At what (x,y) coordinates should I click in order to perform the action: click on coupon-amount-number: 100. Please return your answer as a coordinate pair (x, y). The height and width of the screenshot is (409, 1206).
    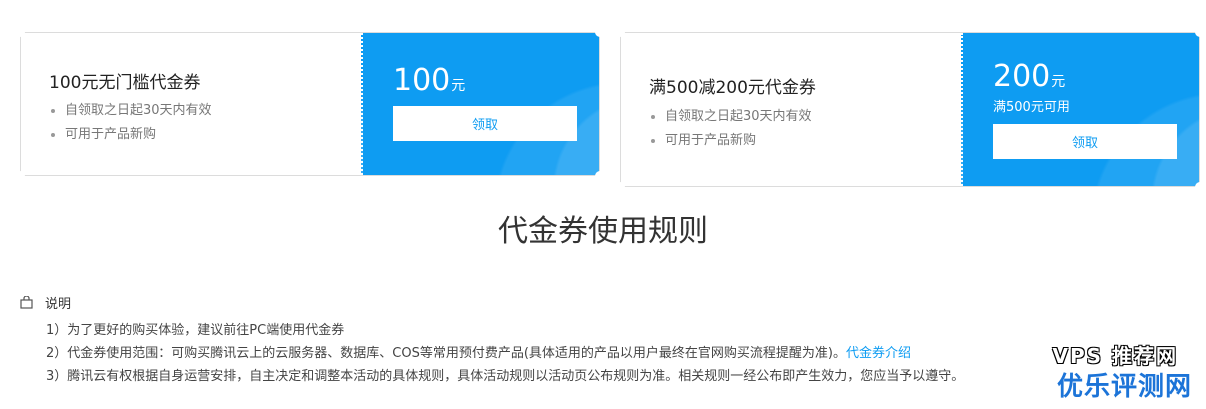
    Looking at the image, I should click on (422, 80).